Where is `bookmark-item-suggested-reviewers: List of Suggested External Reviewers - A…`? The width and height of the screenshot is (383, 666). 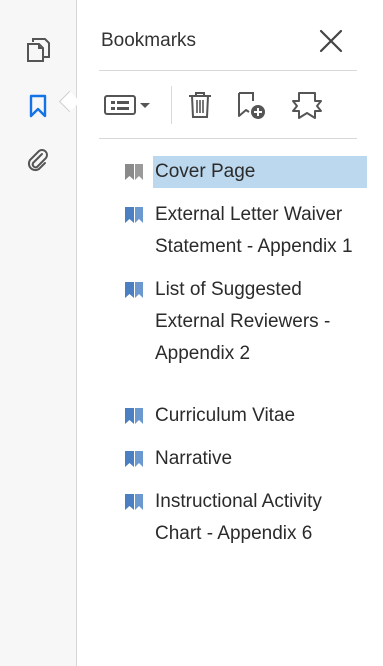 bookmark-item-suggested-reviewers: List of Suggested External Reviewers - A… is located at coordinates (243, 322).